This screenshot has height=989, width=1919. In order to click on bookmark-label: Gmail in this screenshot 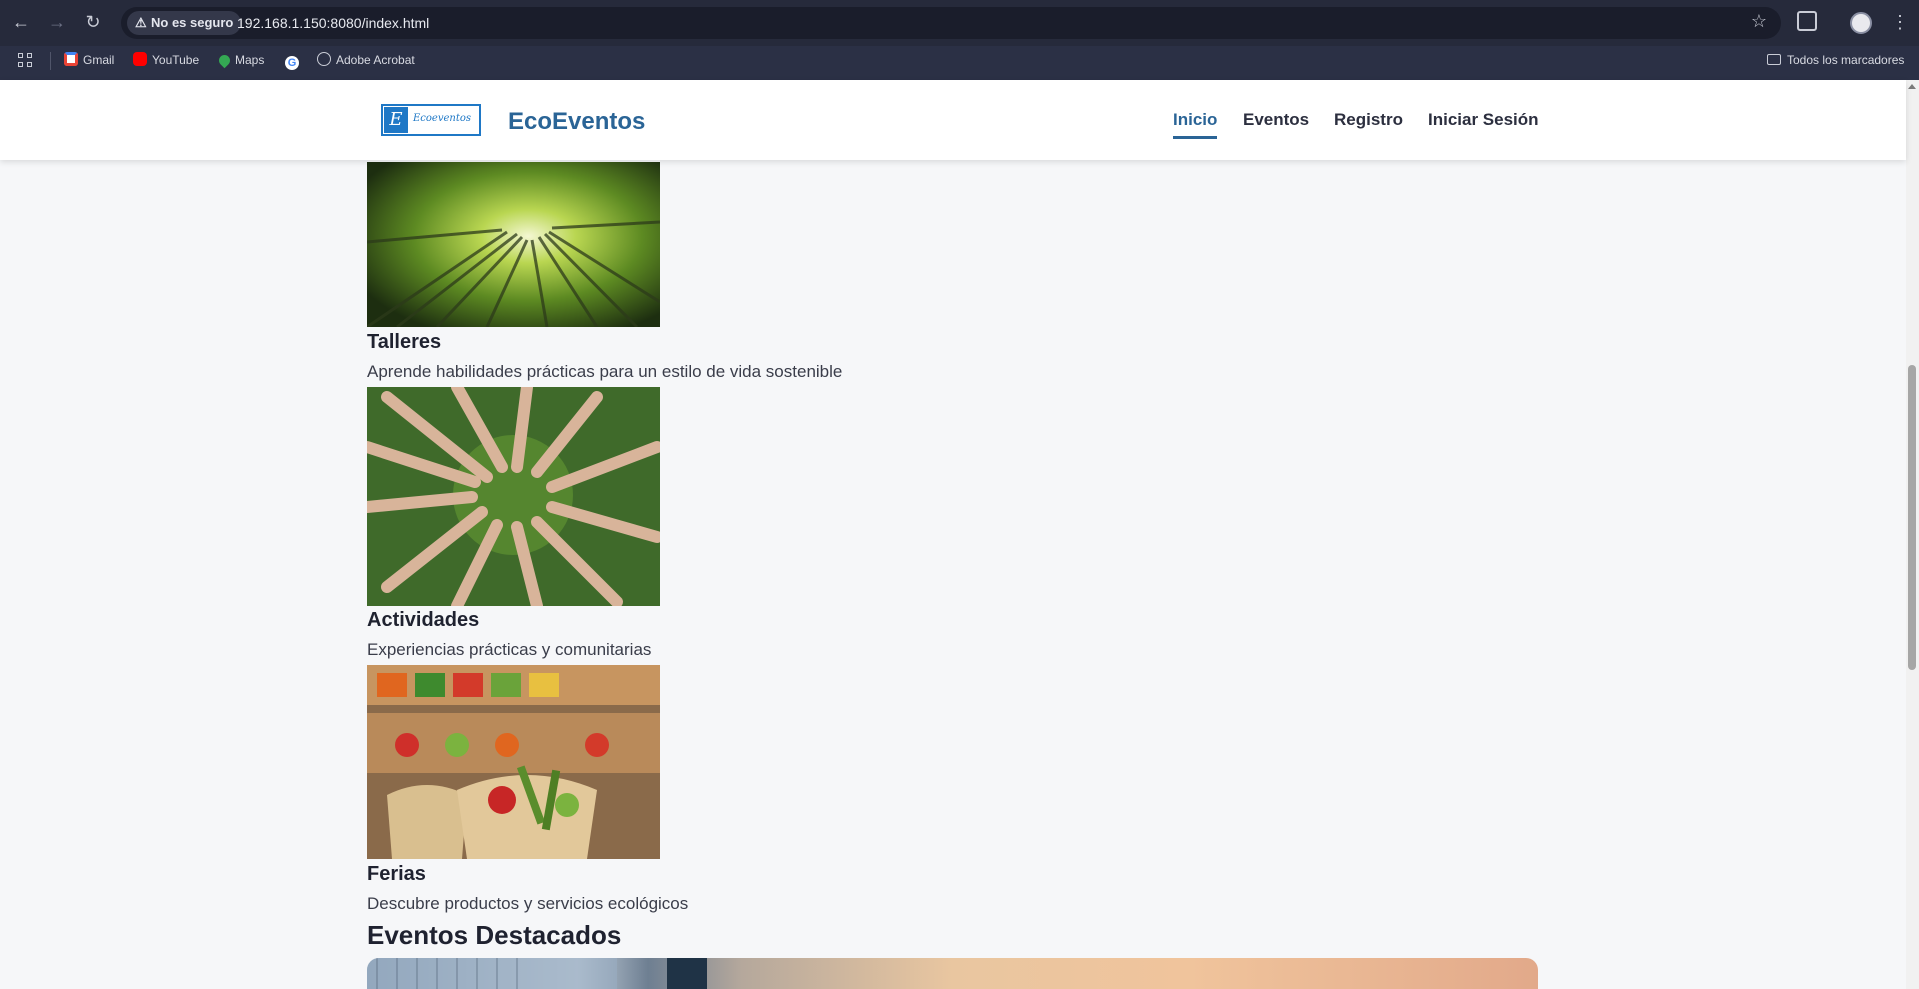, I will do `click(99, 60)`.